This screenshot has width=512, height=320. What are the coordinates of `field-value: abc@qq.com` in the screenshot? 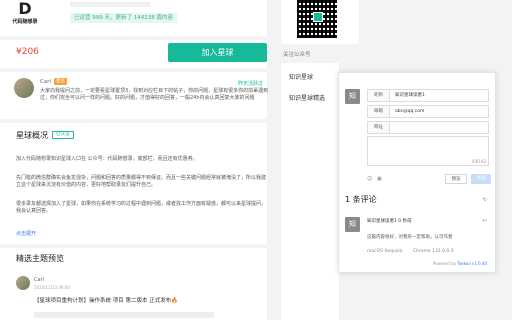 It's located at (409, 111).